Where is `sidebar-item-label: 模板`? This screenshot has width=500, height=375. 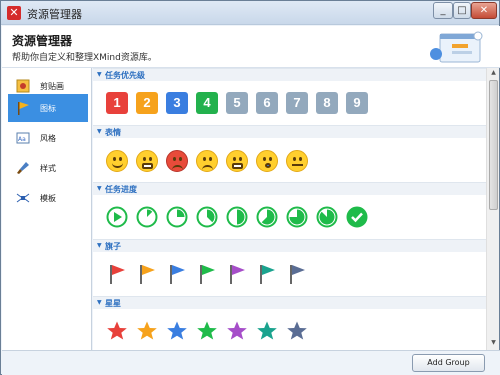 sidebar-item-label: 模板 is located at coordinates (48, 198).